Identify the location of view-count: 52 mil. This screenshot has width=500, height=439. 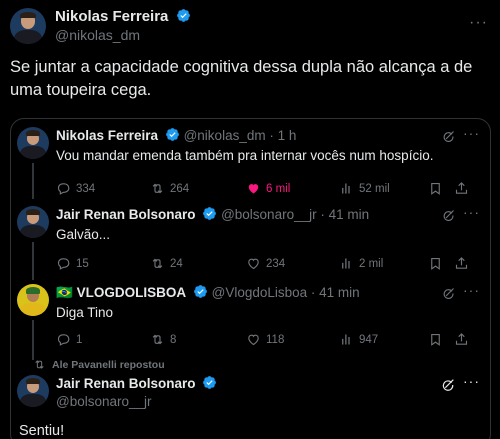
(374, 188).